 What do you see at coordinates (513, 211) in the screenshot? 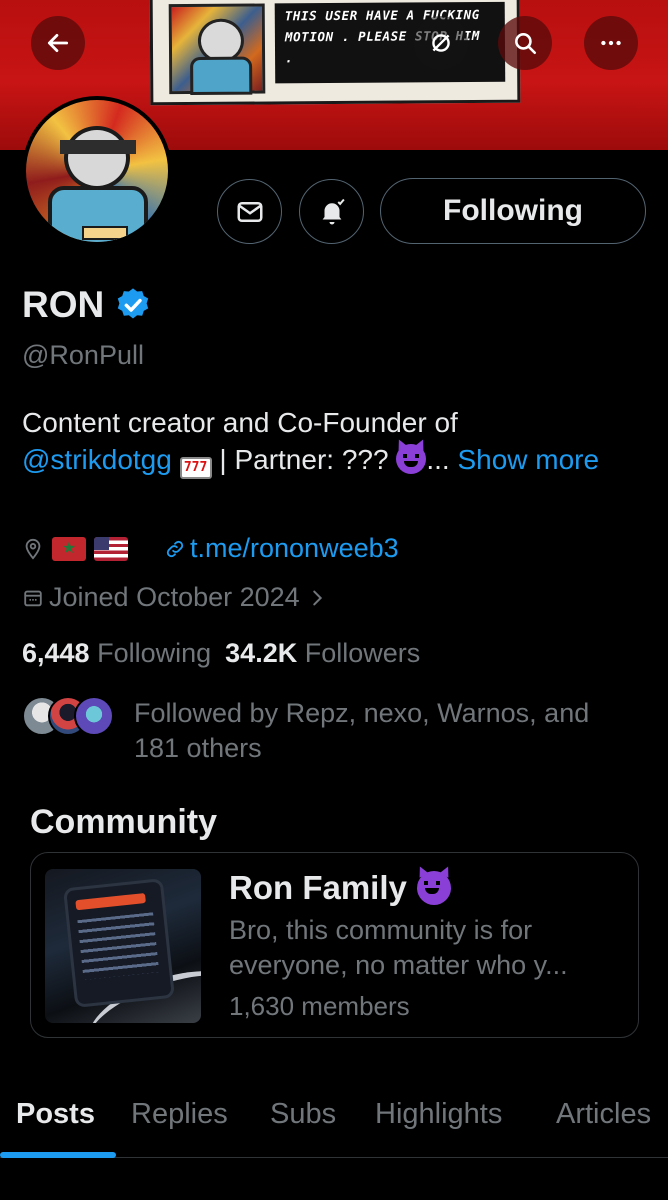
I see `following-button: Following` at bounding box center [513, 211].